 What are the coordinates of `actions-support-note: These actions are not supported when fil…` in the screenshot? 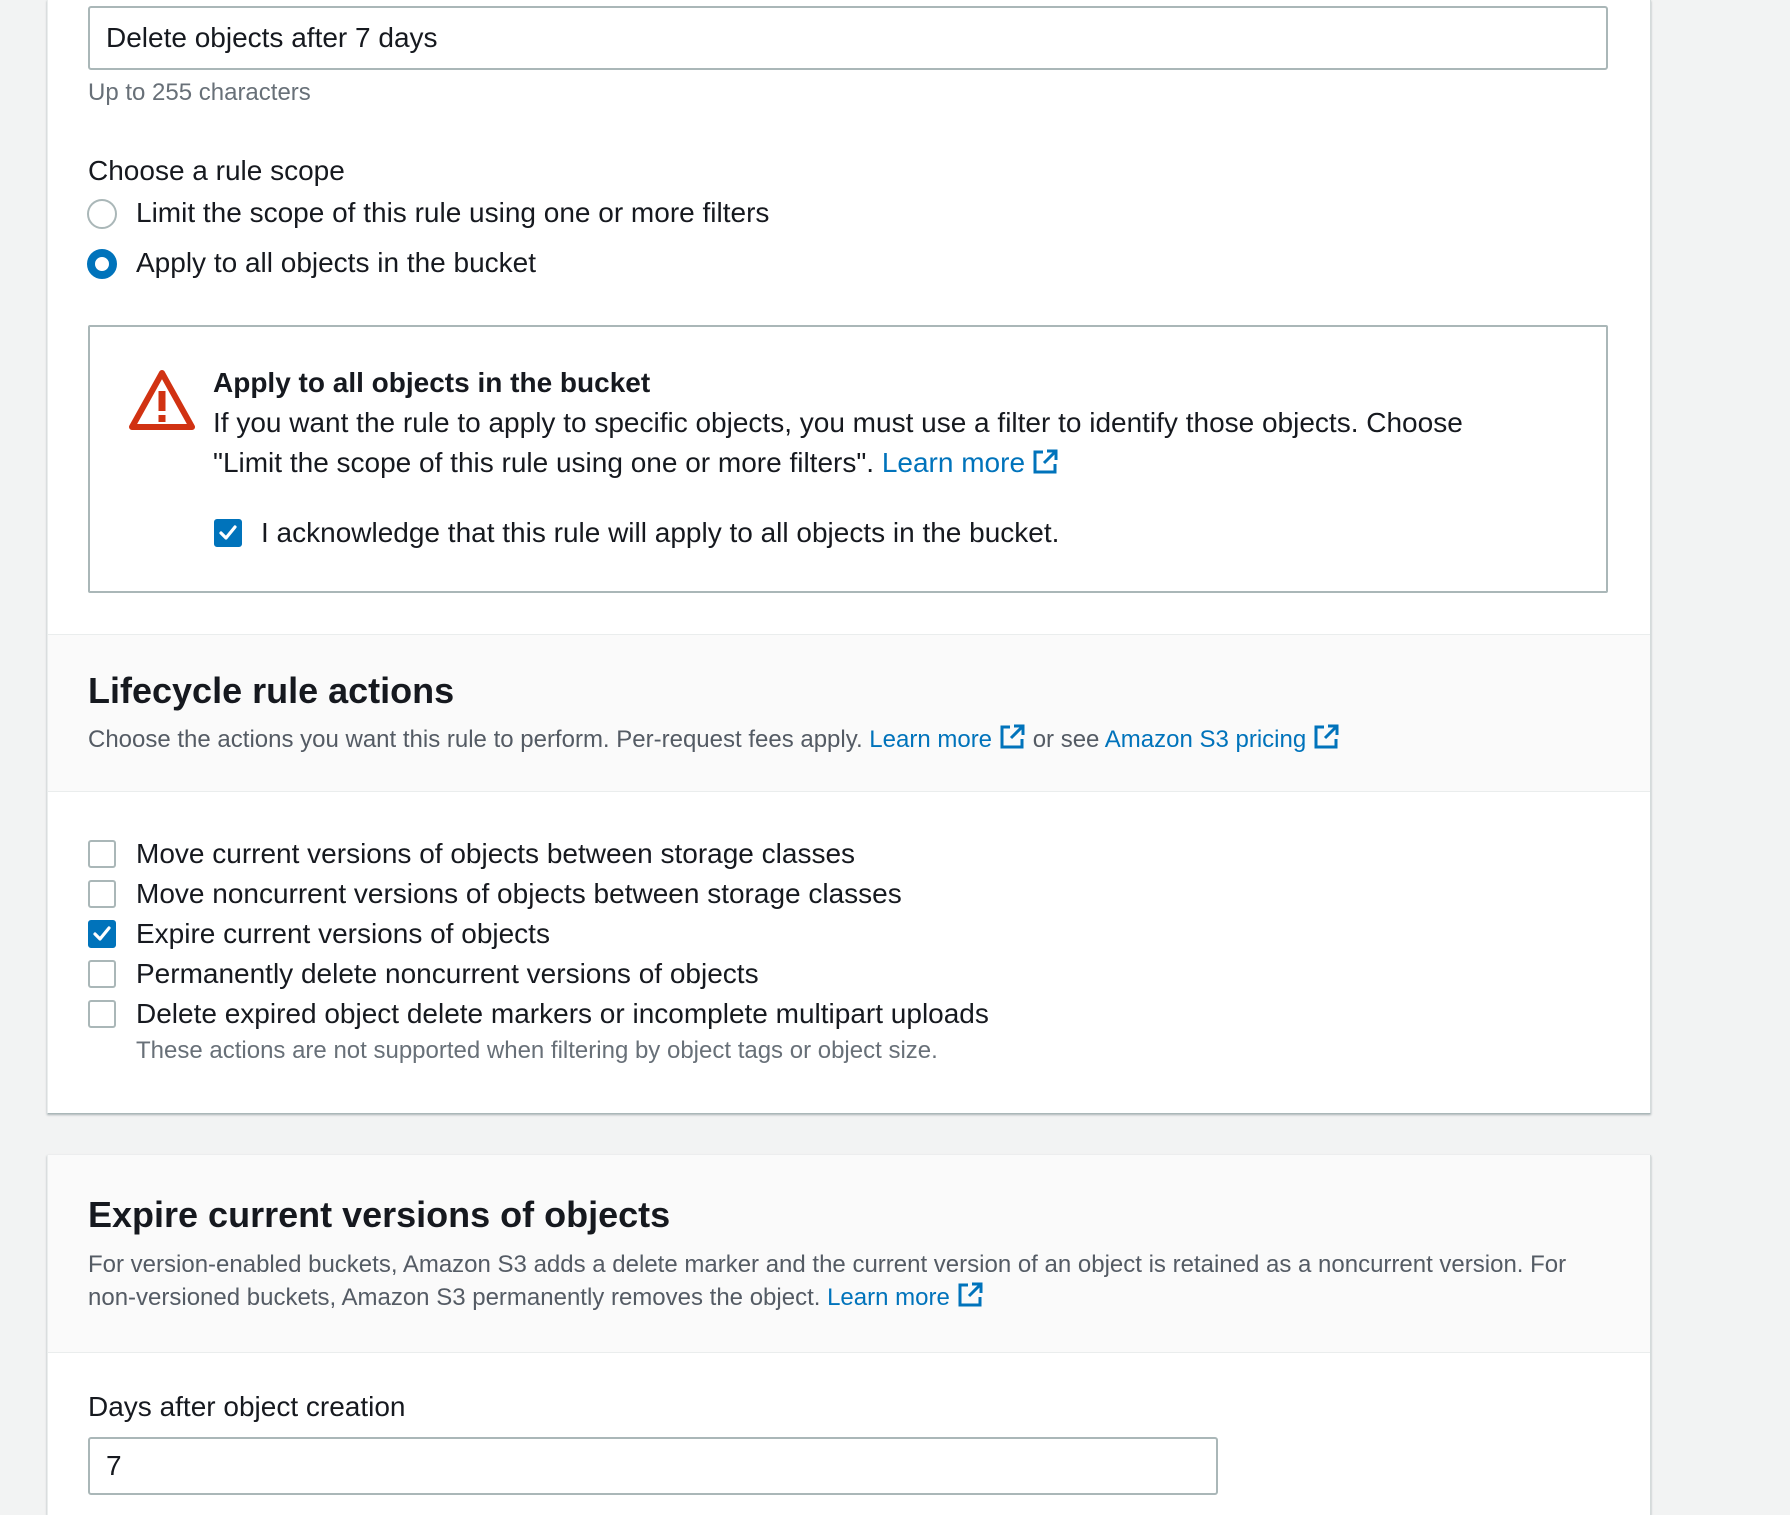 It's located at (537, 1050).